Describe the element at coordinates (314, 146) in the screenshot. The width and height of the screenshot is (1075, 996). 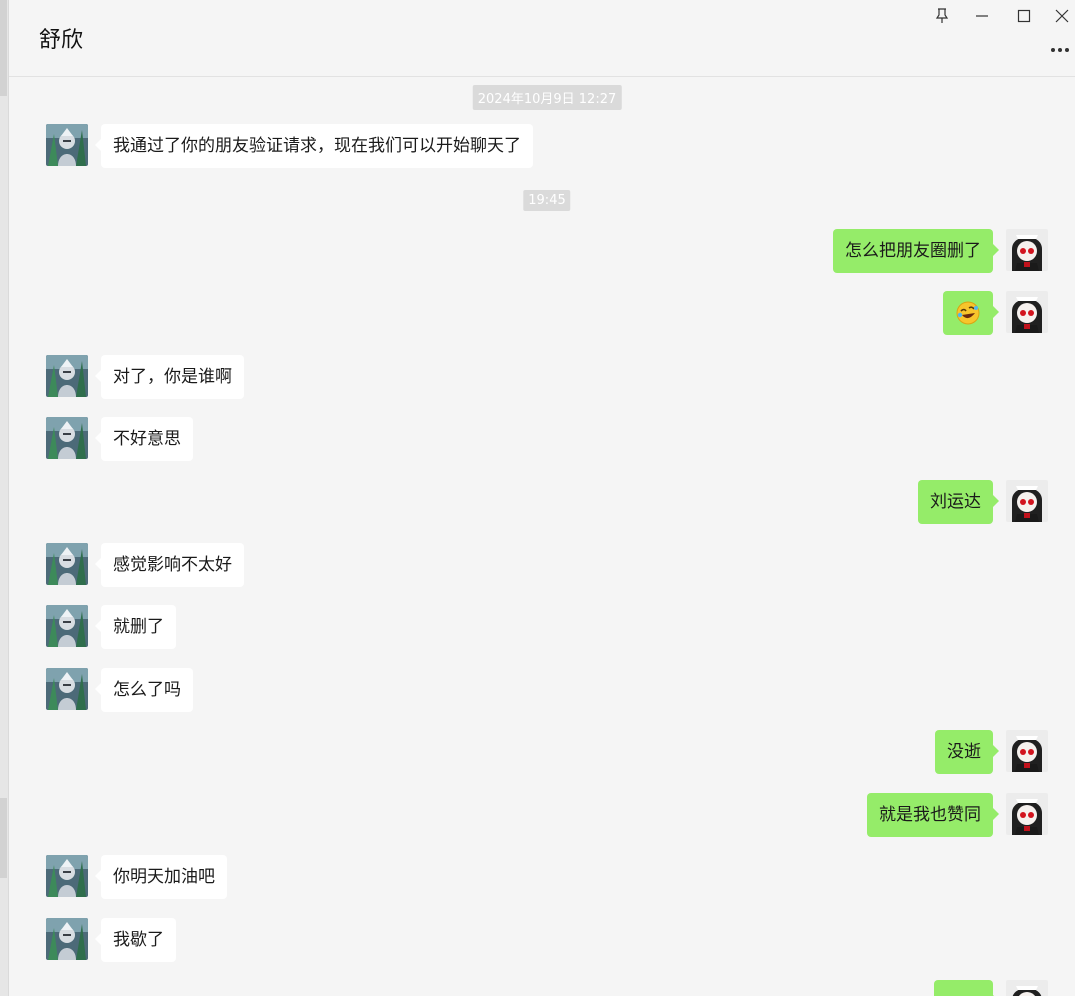
I see `message-bubble: 我通过了你的朋友验证请求，现在我们可以开始聊天了` at that location.